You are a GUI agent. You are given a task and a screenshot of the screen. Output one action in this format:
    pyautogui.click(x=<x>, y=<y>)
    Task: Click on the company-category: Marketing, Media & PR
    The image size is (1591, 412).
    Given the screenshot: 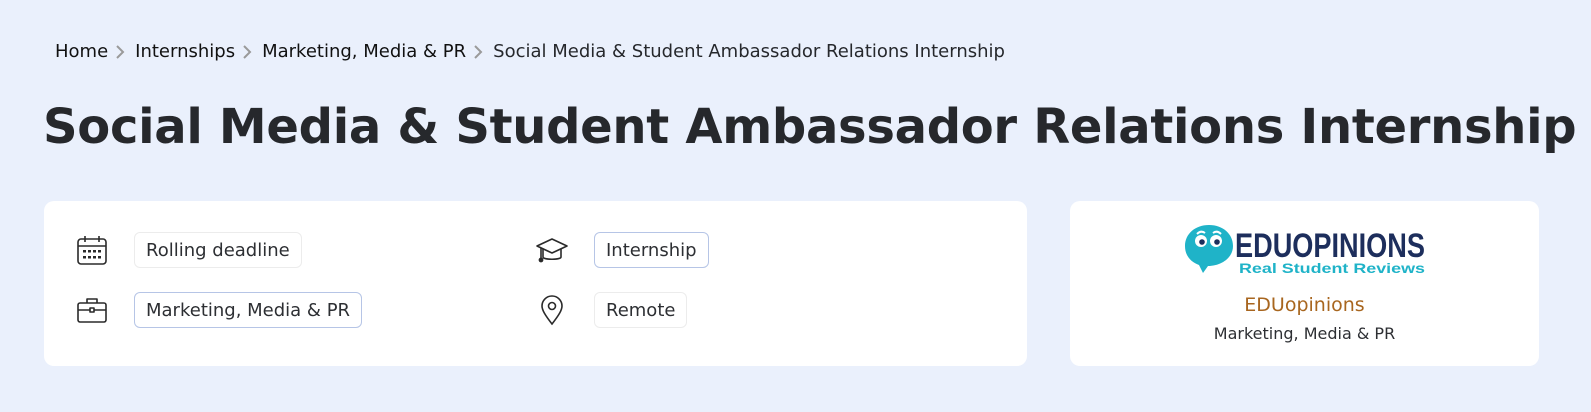 What is the action you would take?
    pyautogui.click(x=1304, y=333)
    